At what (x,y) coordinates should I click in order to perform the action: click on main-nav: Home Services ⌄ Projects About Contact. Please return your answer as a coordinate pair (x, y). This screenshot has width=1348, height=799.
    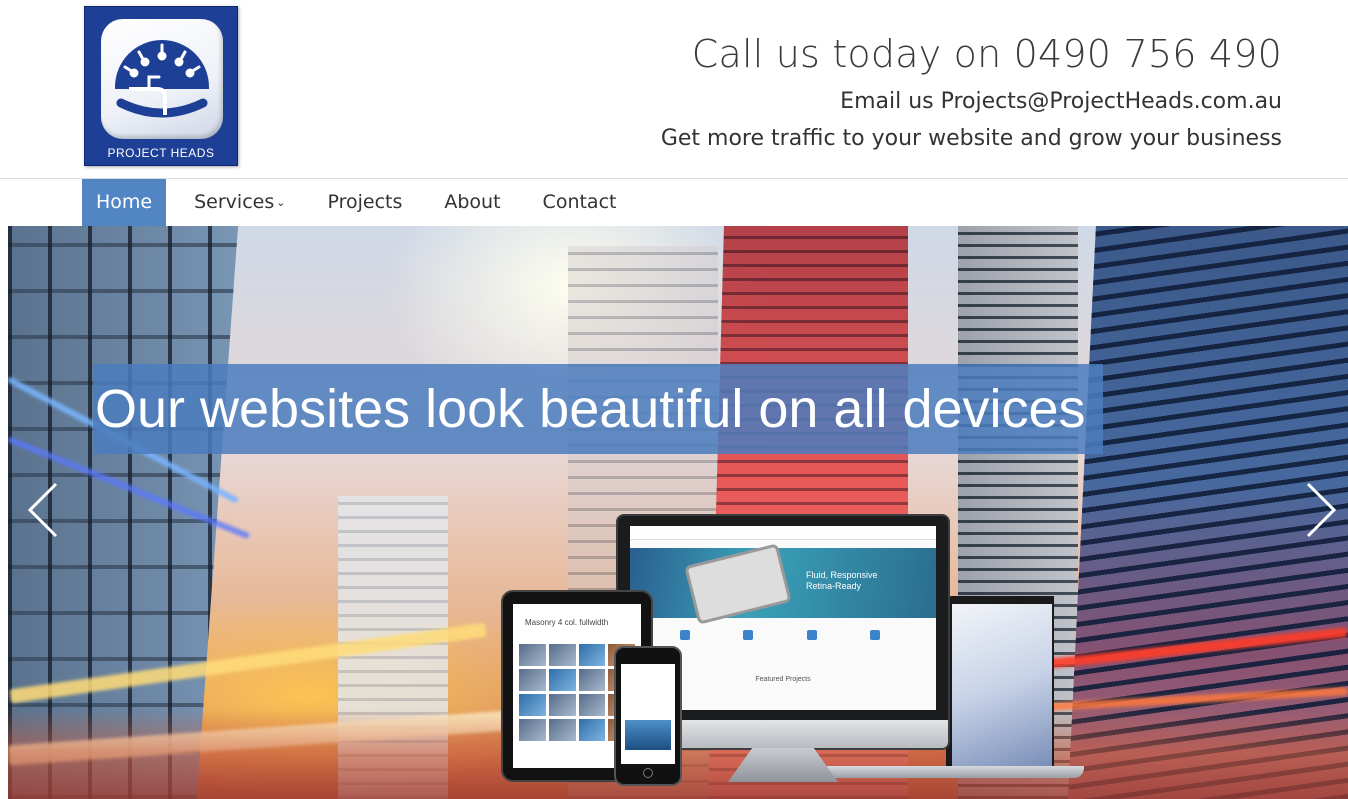
    Looking at the image, I should click on (363, 202).